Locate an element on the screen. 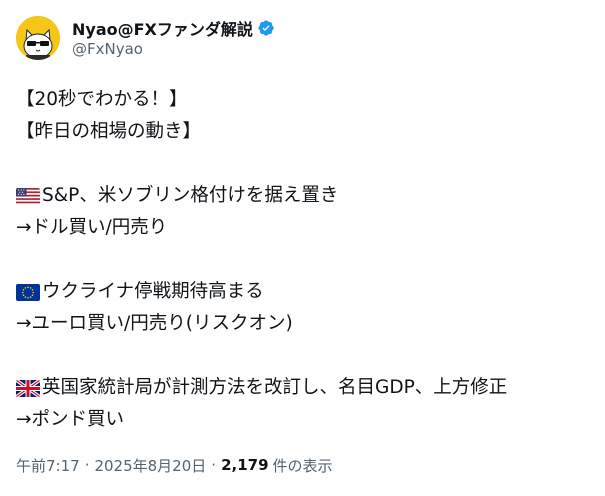  post-line-uk-text: 英国家統計局が計測方法を改訂し、名目GDP、上方修正 is located at coordinates (275, 387).